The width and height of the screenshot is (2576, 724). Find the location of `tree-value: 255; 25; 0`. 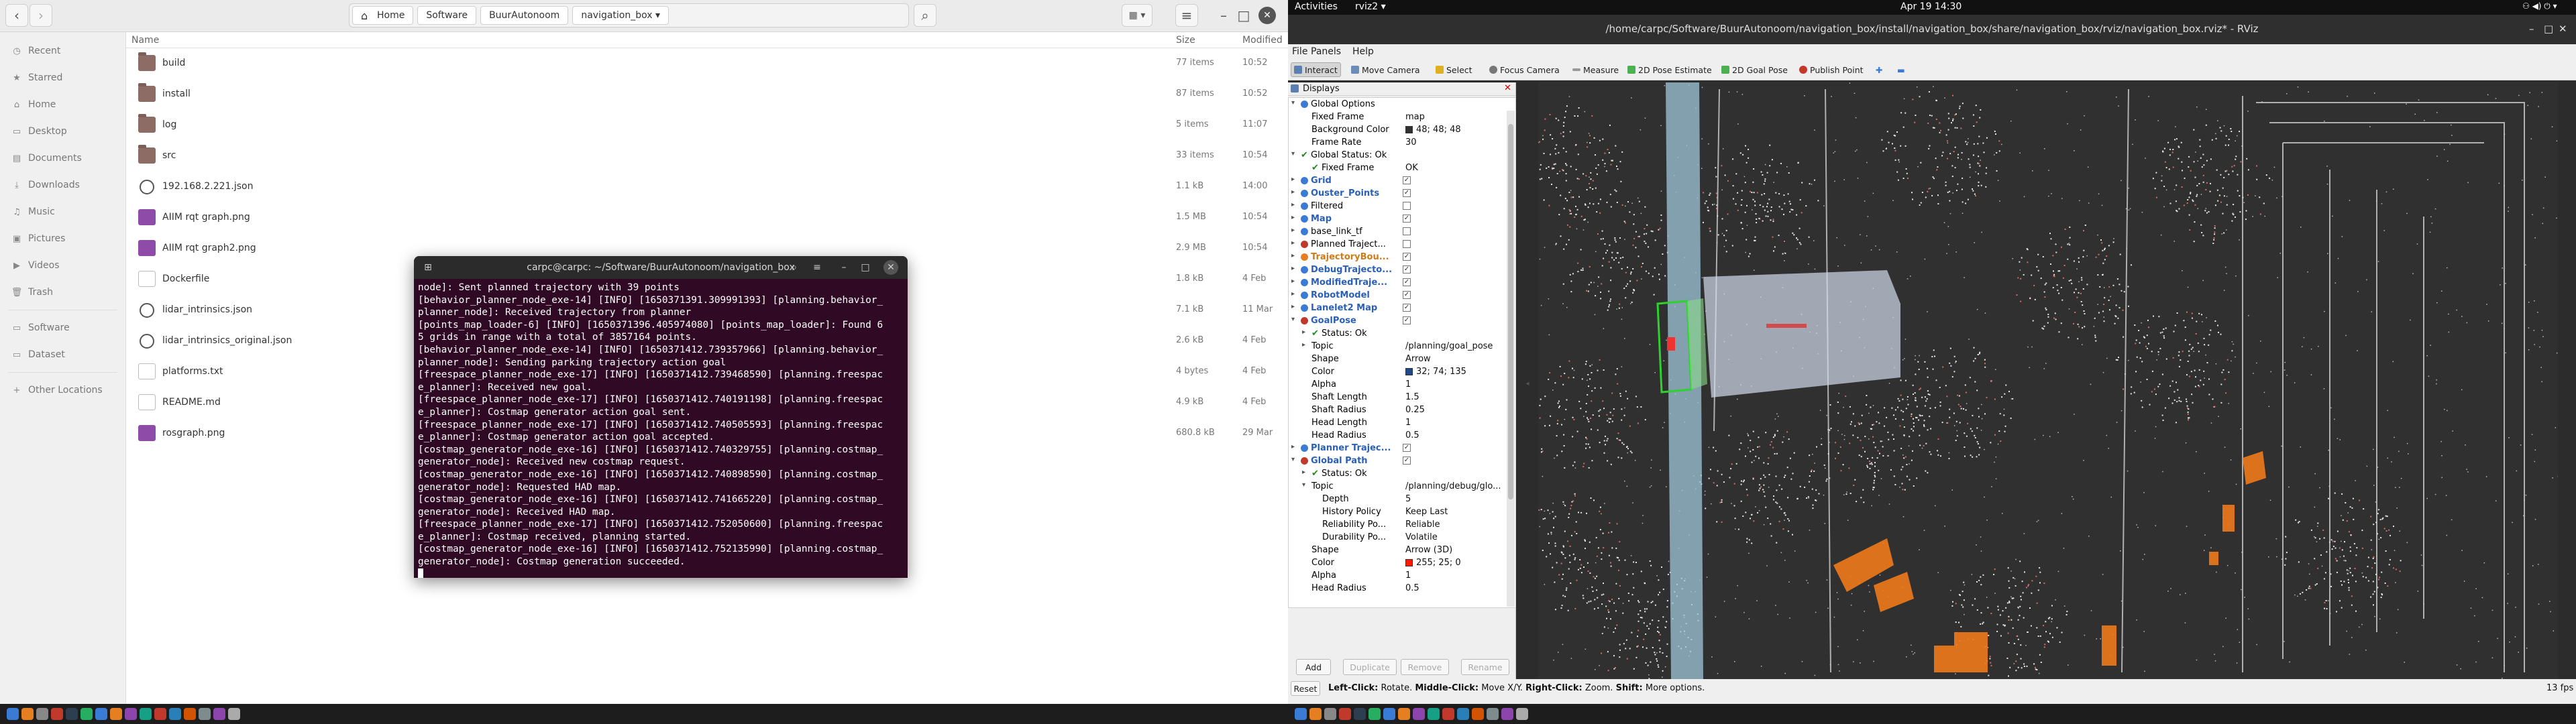

tree-value: 255; 25; 0 is located at coordinates (1438, 563).